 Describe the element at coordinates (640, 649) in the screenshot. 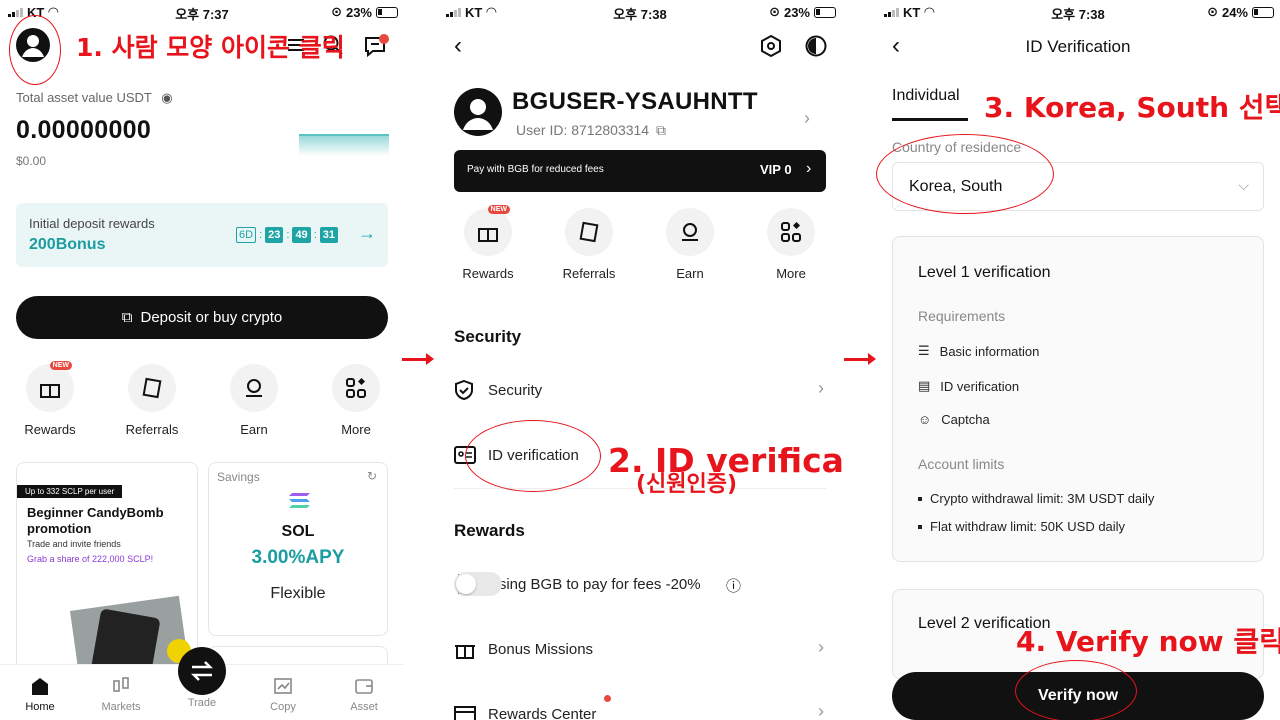

I see `menu-row-bonus-missions: Bonus Missions ›` at that location.